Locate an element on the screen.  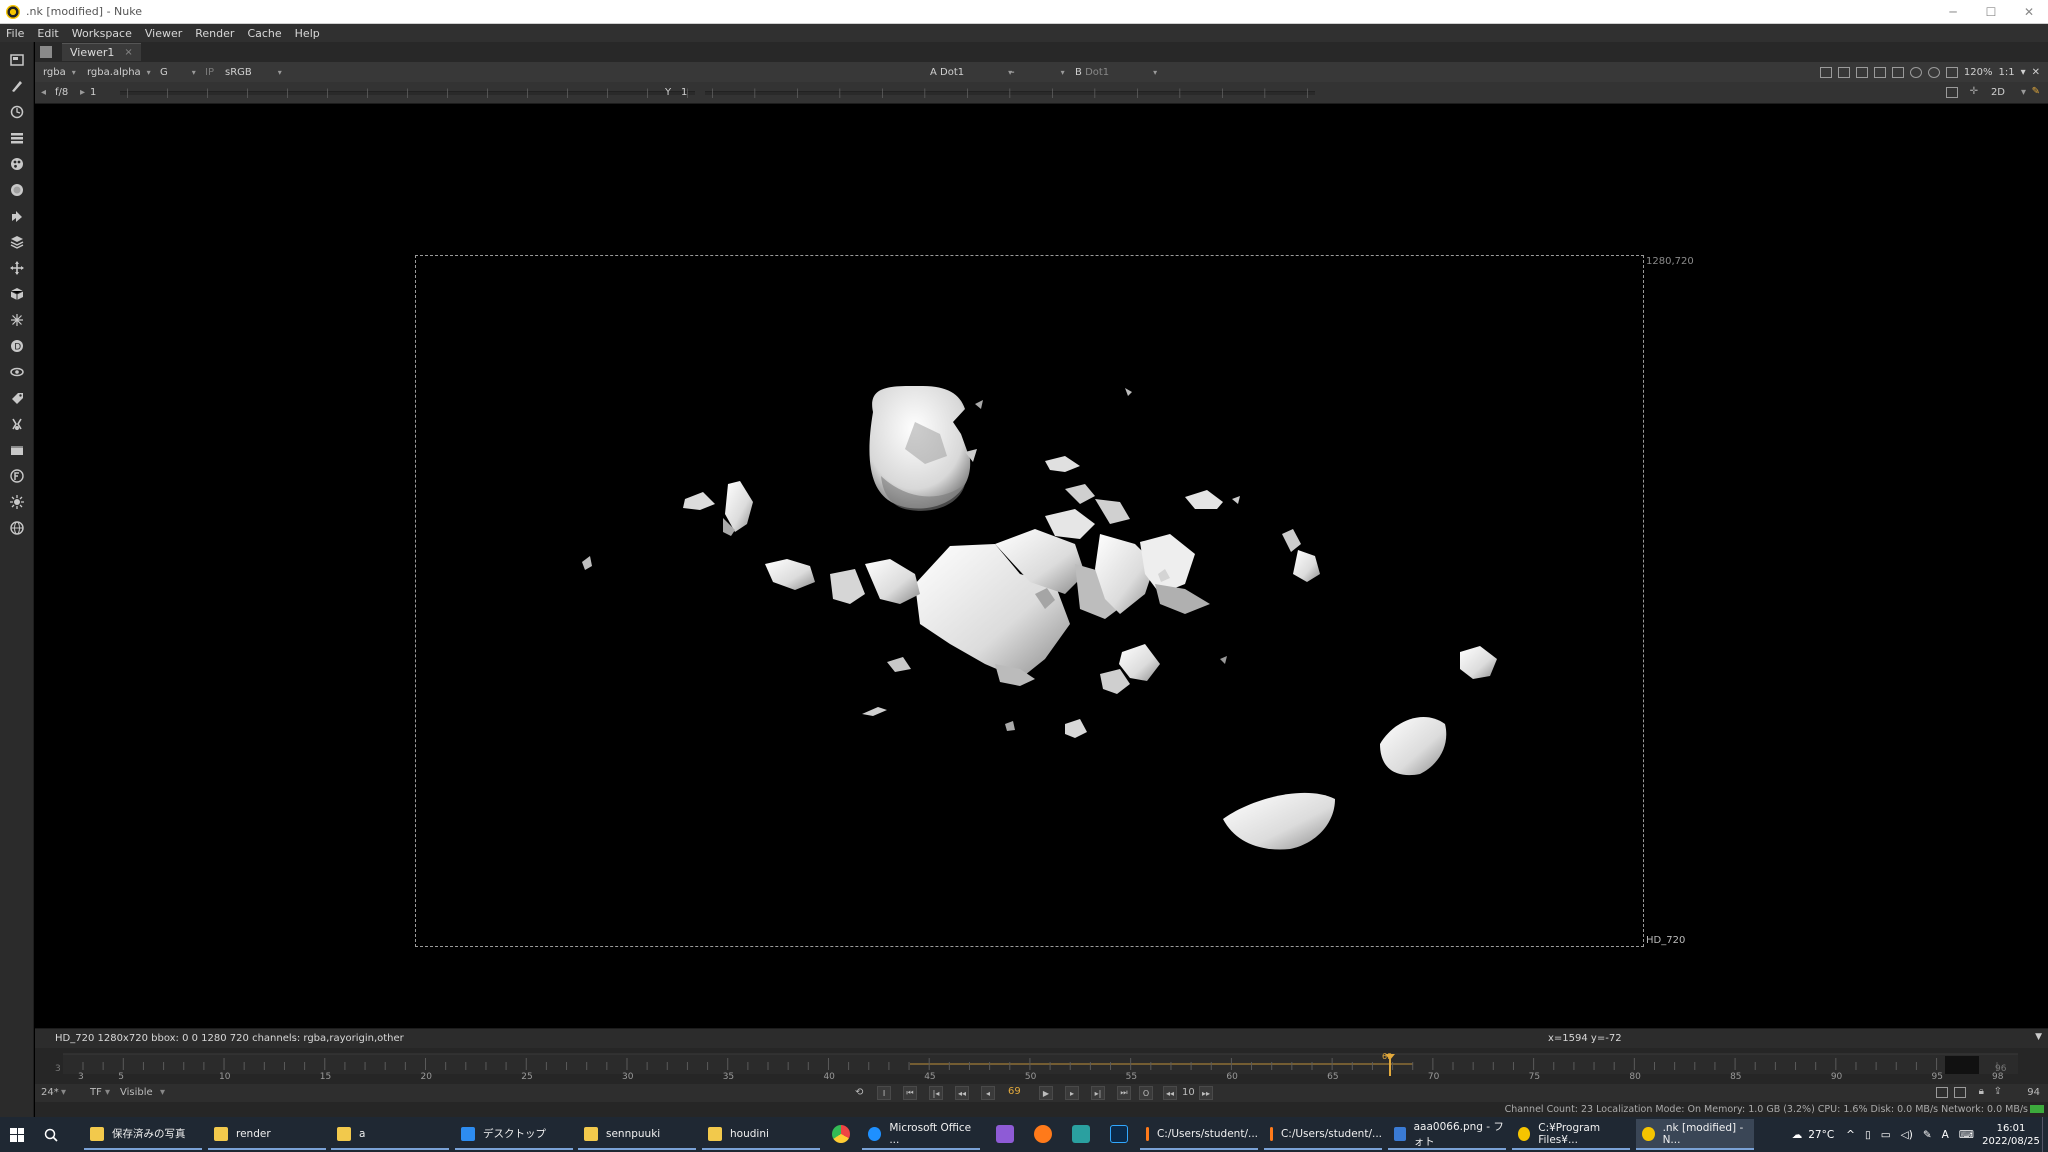
skip-forward-increment-button: ▸▸ is located at coordinates (1206, 1093).